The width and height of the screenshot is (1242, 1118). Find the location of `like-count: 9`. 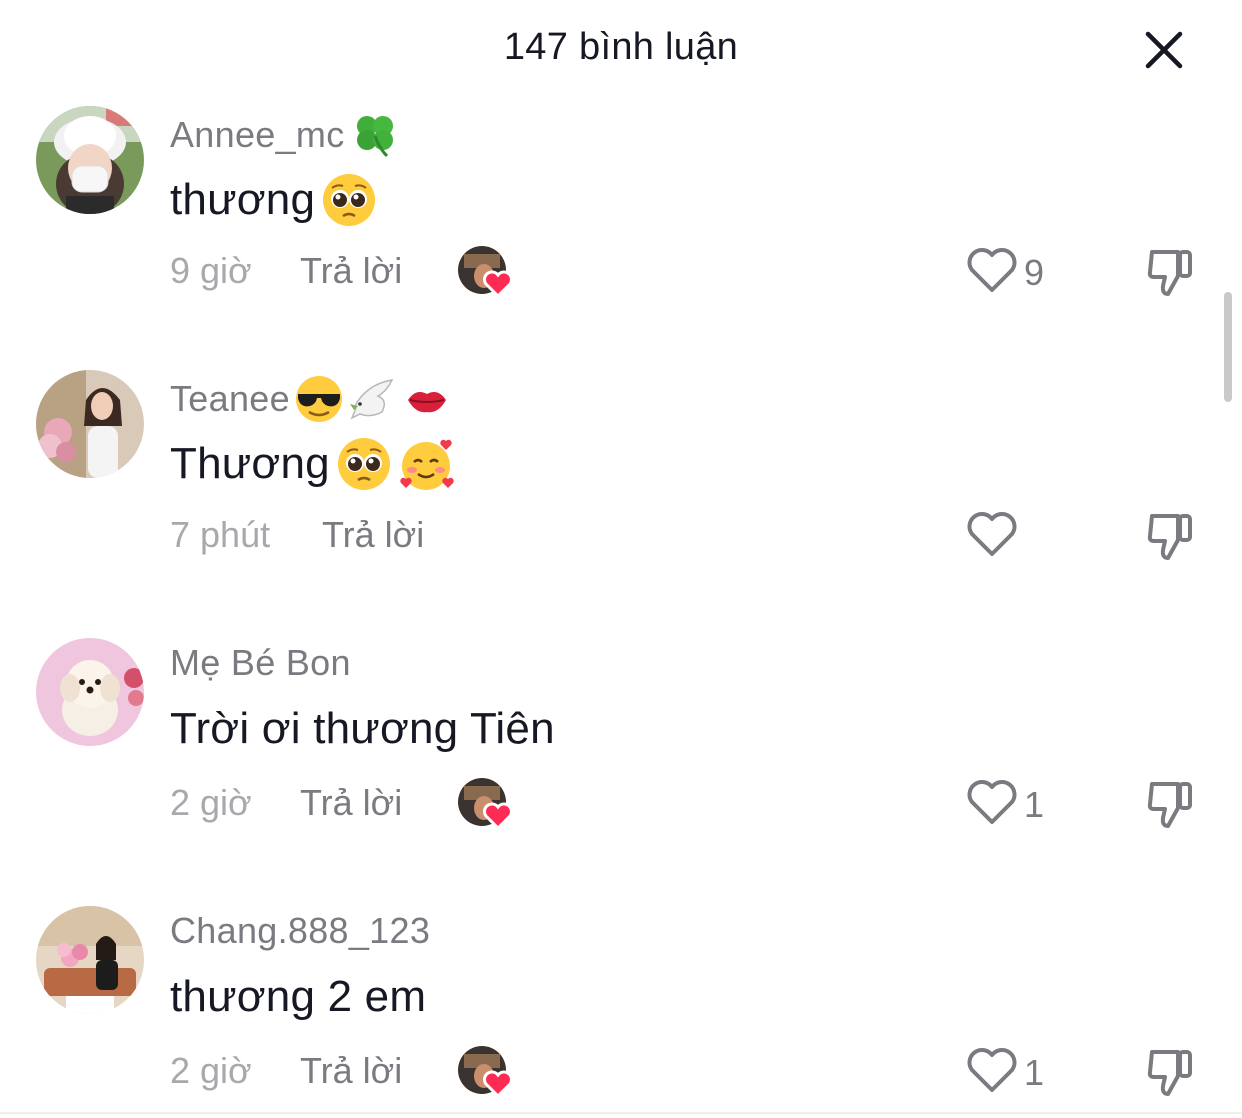

like-count: 9 is located at coordinates (1034, 272).